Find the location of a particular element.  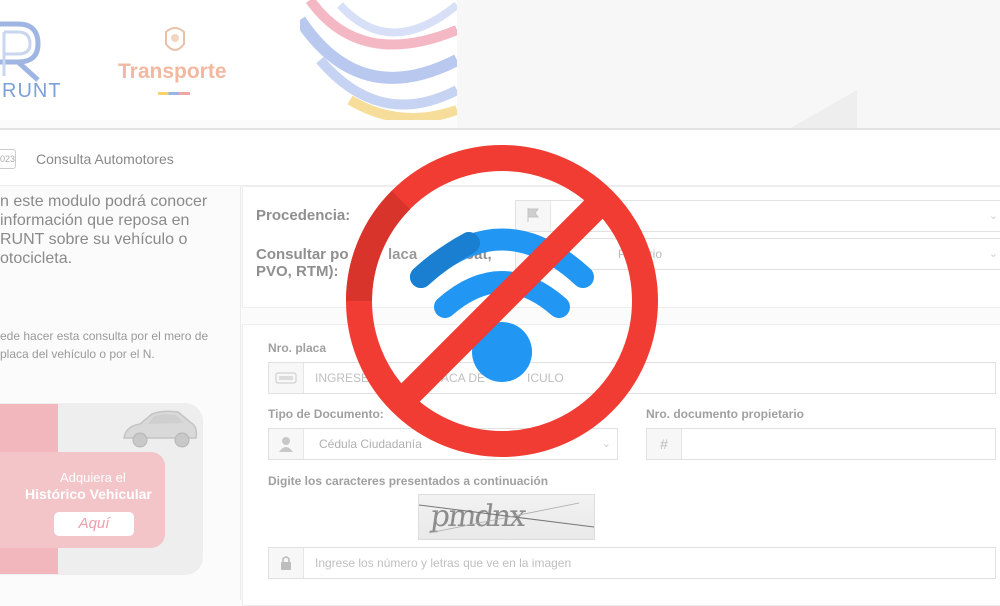

tipo-doc-addon is located at coordinates (286, 444).